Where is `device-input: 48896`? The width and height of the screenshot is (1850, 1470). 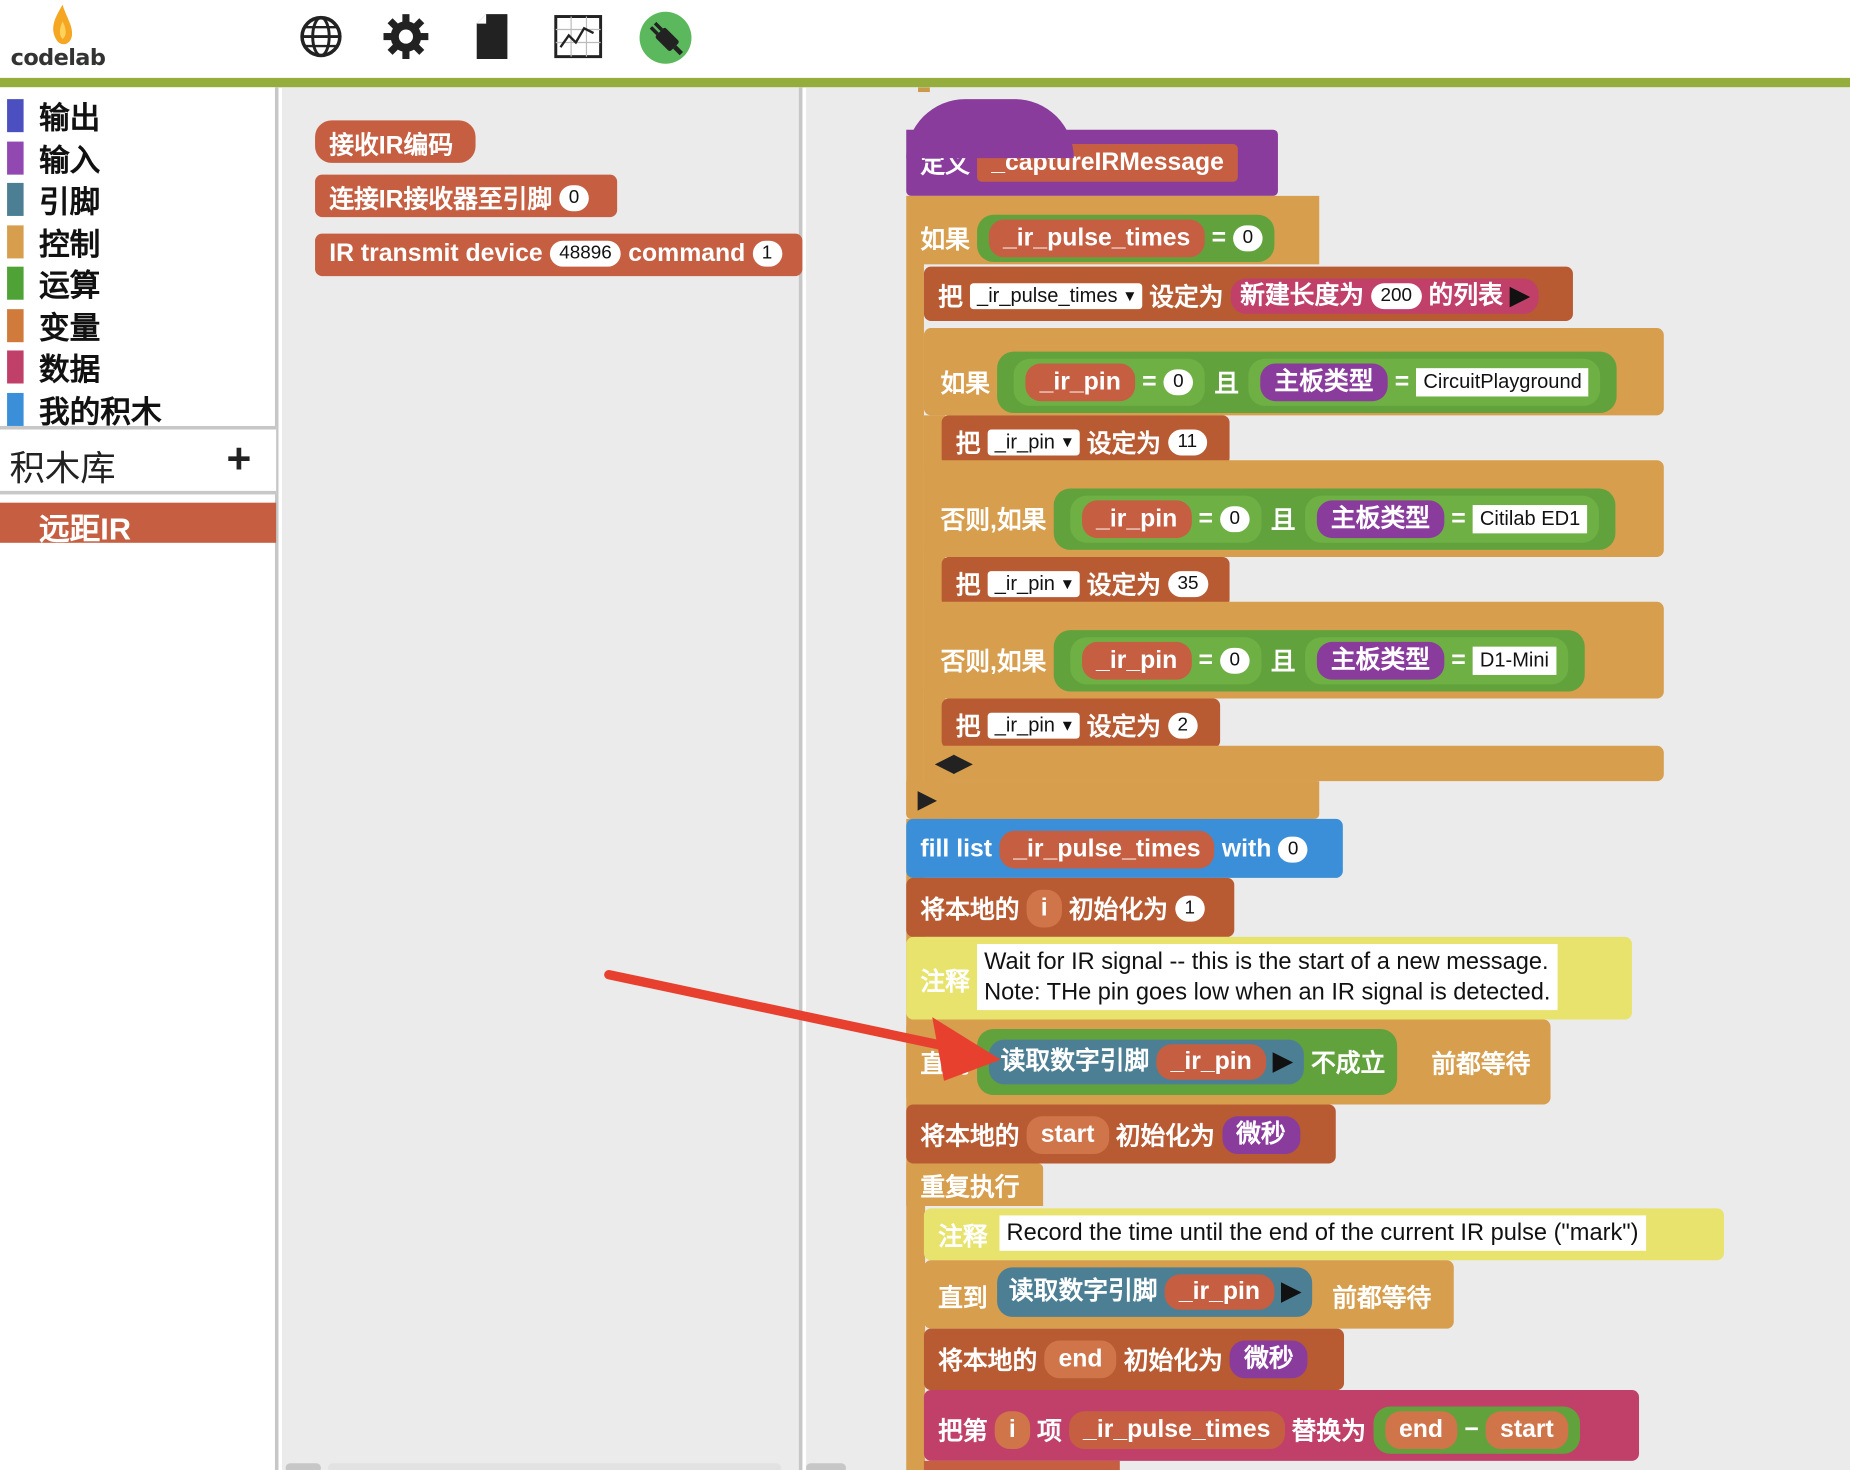
device-input: 48896 is located at coordinates (585, 253).